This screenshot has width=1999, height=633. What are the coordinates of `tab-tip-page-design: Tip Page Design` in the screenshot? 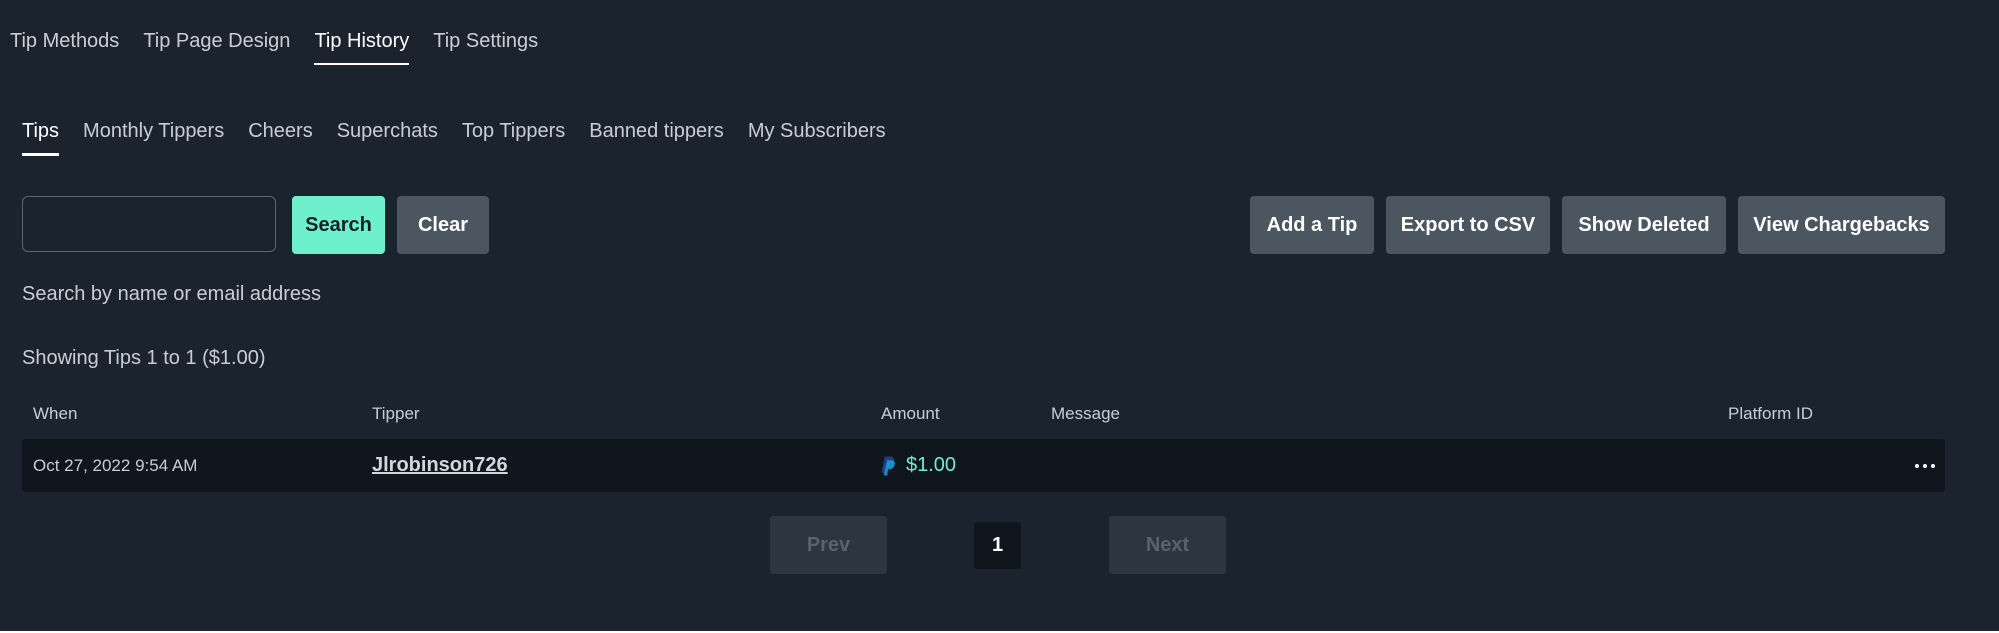 It's located at (216, 47).